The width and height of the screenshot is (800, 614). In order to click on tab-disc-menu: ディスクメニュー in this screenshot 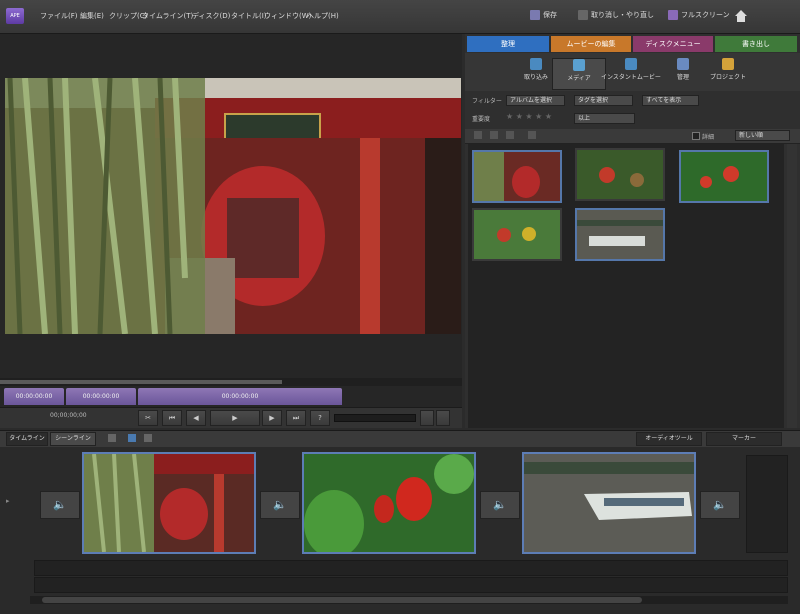, I will do `click(673, 44)`.